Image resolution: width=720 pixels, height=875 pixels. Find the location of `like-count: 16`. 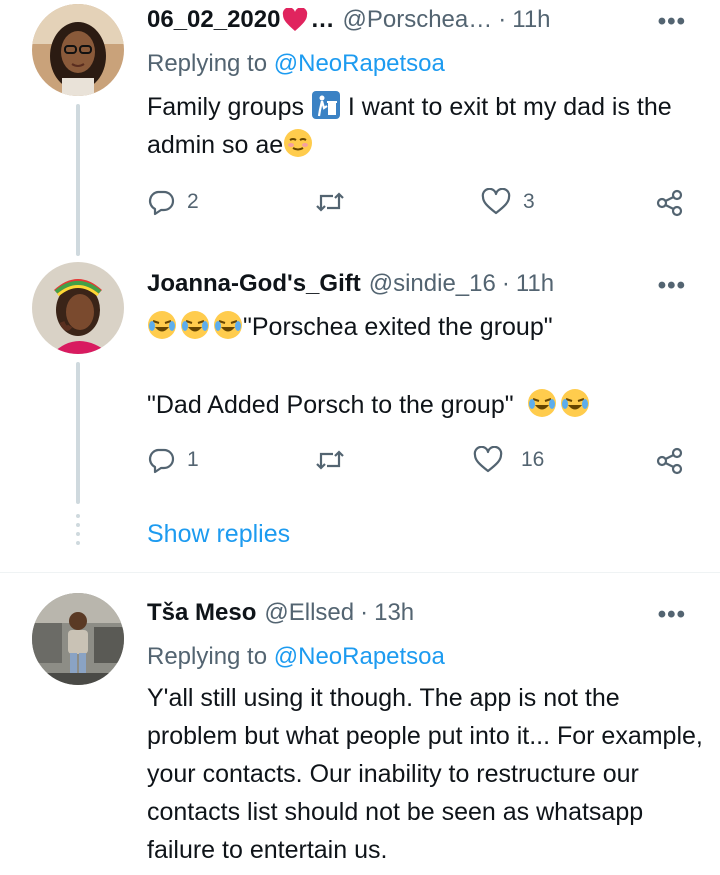

like-count: 16 is located at coordinates (533, 459).